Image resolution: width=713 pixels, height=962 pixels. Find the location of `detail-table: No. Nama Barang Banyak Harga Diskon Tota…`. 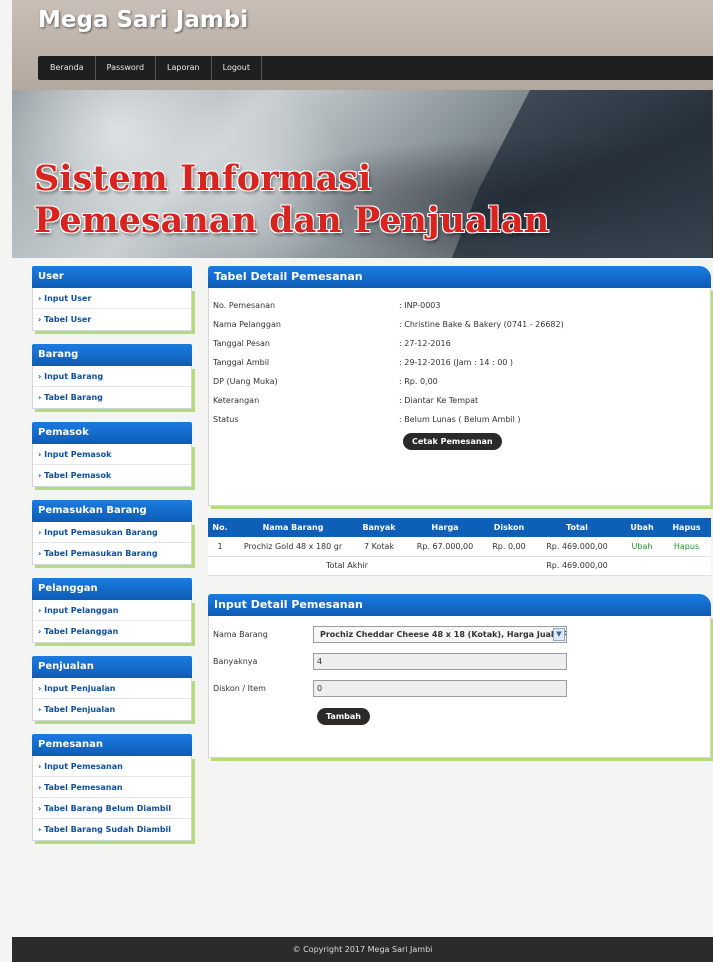

detail-table: No. Nama Barang Banyak Harga Diskon Tota… is located at coordinates (459, 547).